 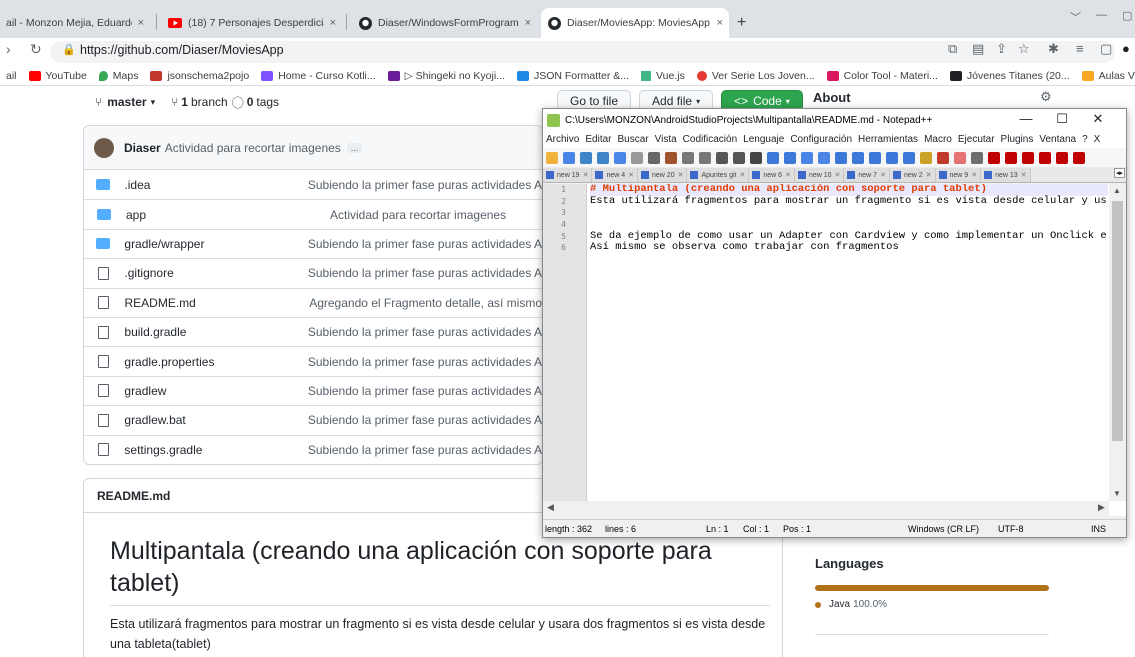 What do you see at coordinates (1024, 49) in the screenshot?
I see `bookmark-star-icon: ☆` at bounding box center [1024, 49].